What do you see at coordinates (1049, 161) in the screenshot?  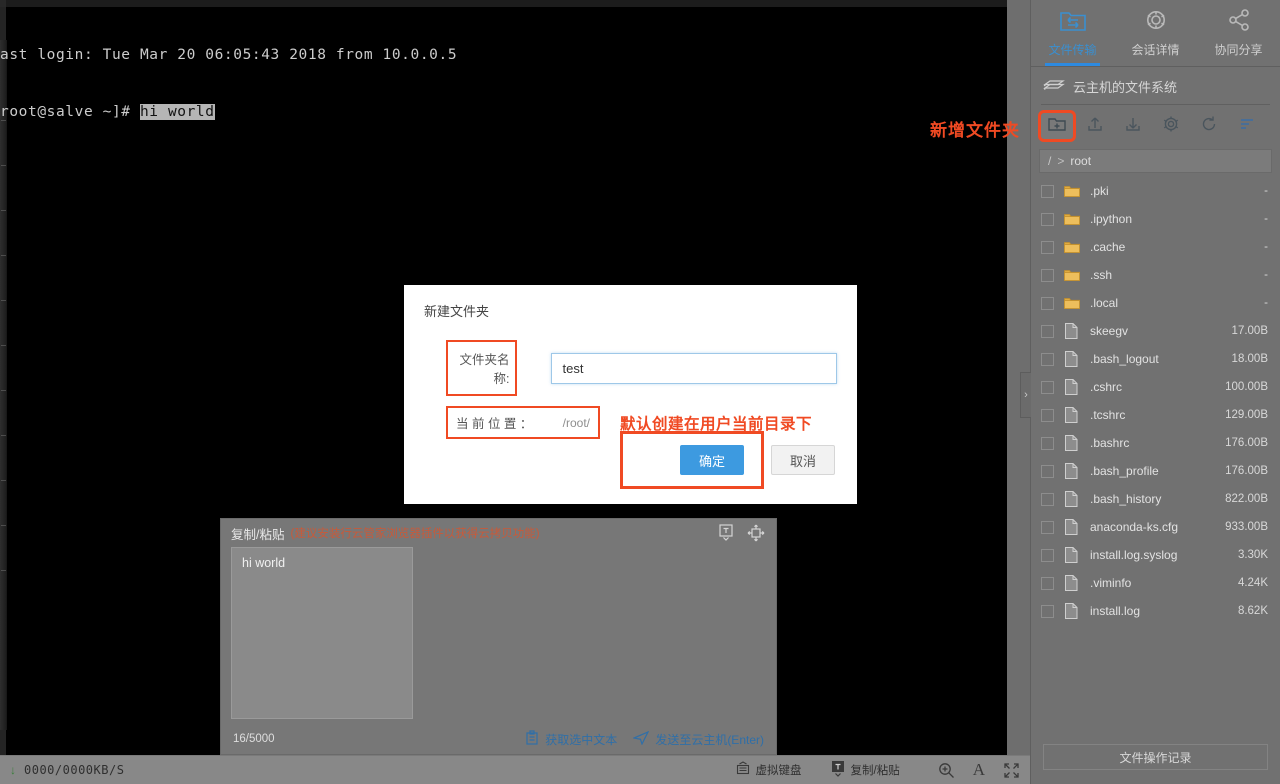 I see `breadcrumb-root: /` at bounding box center [1049, 161].